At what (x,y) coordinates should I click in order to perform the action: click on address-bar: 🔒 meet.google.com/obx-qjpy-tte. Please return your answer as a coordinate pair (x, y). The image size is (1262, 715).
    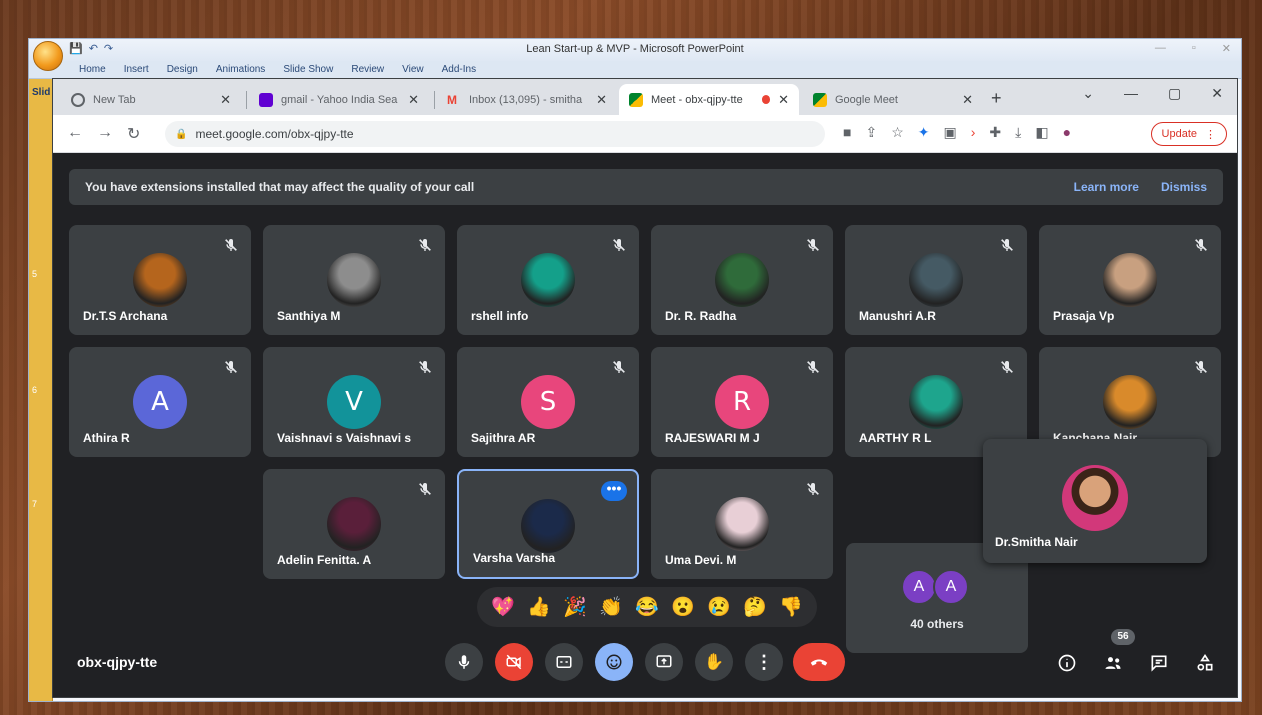
    Looking at the image, I should click on (495, 134).